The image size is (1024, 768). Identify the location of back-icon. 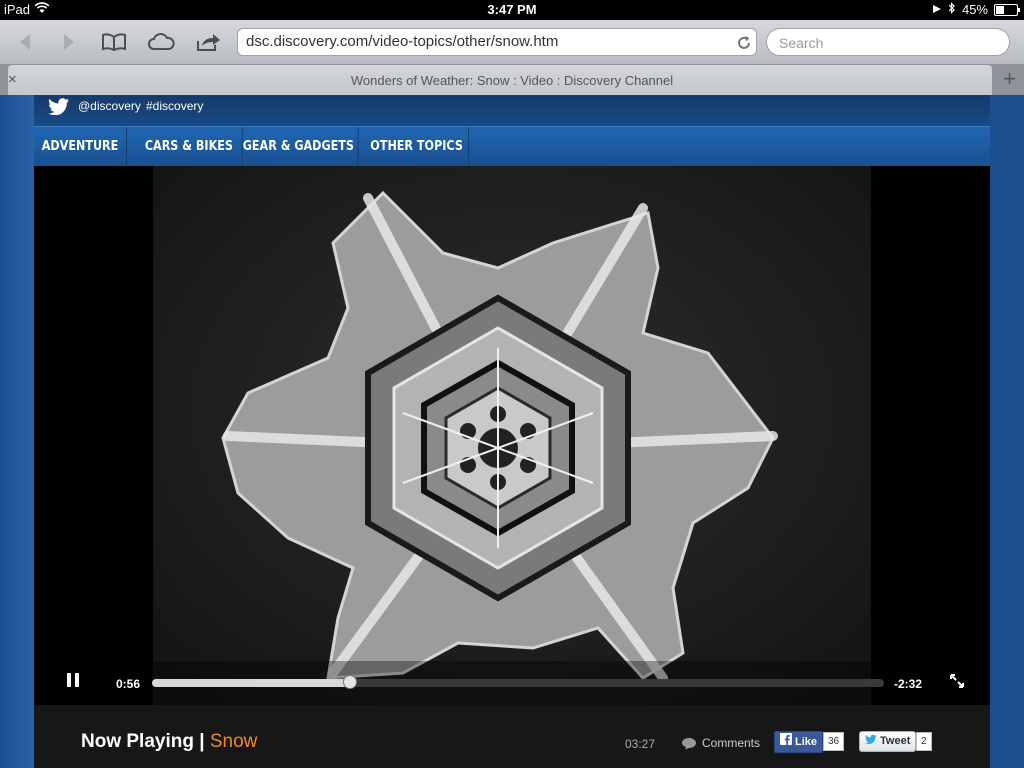
(25, 42).